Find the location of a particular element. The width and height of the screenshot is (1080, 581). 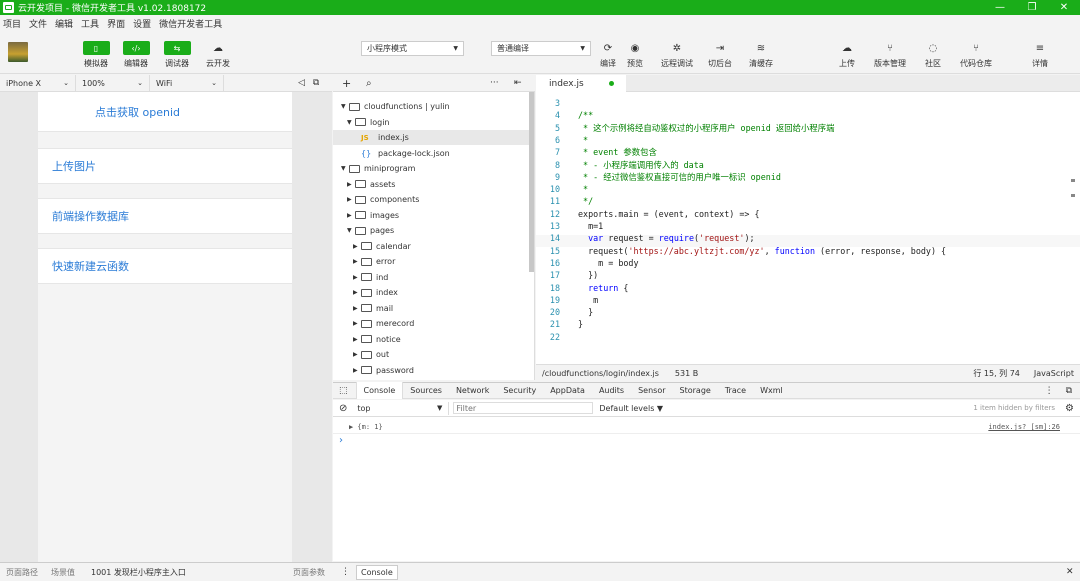

tab-console: Console is located at coordinates (379, 390).